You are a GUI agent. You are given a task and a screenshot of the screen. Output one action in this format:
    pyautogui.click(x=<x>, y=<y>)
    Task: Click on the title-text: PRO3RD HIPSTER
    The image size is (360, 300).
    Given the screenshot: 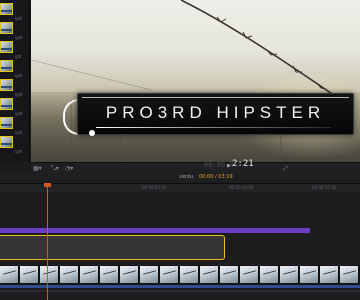 What is the action you would take?
    pyautogui.click(x=215, y=112)
    